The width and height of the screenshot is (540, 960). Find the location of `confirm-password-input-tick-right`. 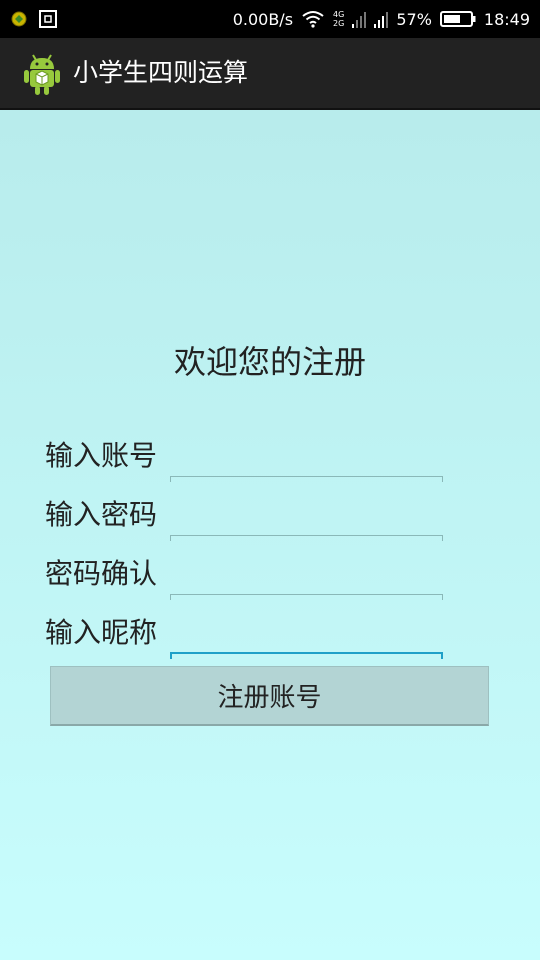

confirm-password-input-tick-right is located at coordinates (442, 597).